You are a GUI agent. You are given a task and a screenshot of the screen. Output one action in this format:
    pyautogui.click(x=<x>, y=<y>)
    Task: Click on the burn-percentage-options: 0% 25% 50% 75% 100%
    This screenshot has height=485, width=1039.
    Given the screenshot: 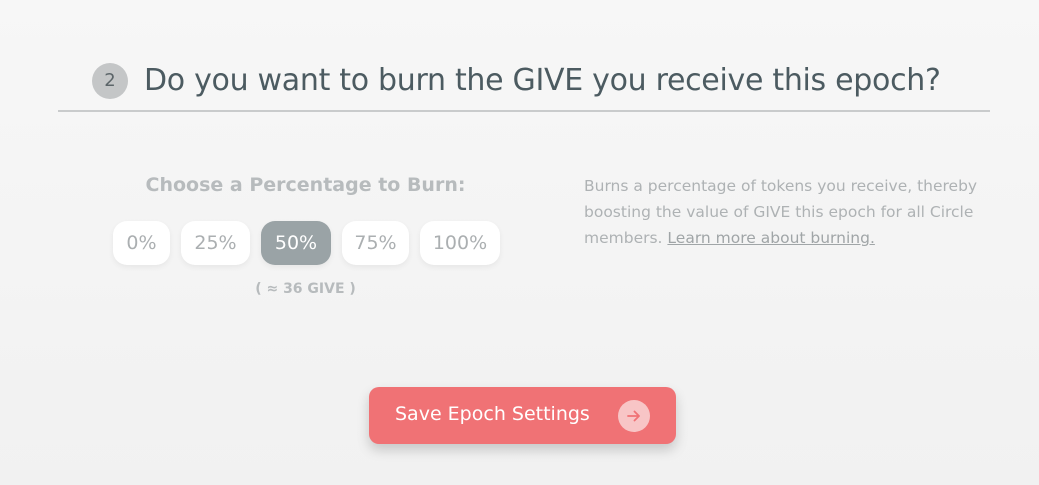 What is the action you would take?
    pyautogui.click(x=306, y=243)
    